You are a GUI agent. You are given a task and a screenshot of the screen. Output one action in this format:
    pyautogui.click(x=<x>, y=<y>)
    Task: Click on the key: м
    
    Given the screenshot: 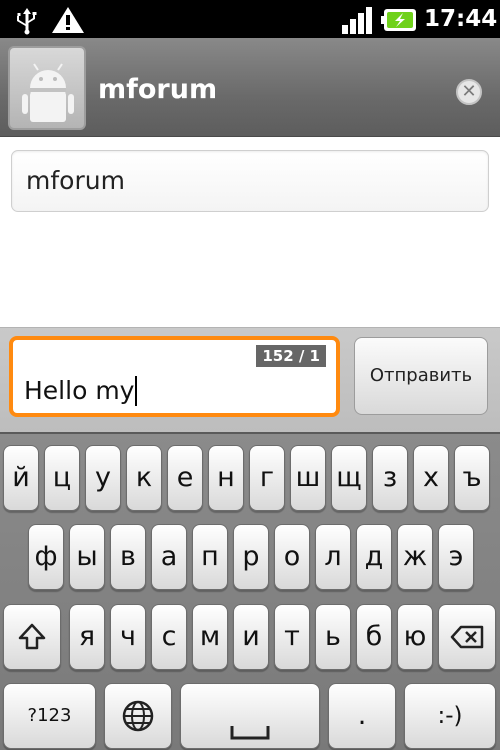 What is the action you would take?
    pyautogui.click(x=210, y=637)
    